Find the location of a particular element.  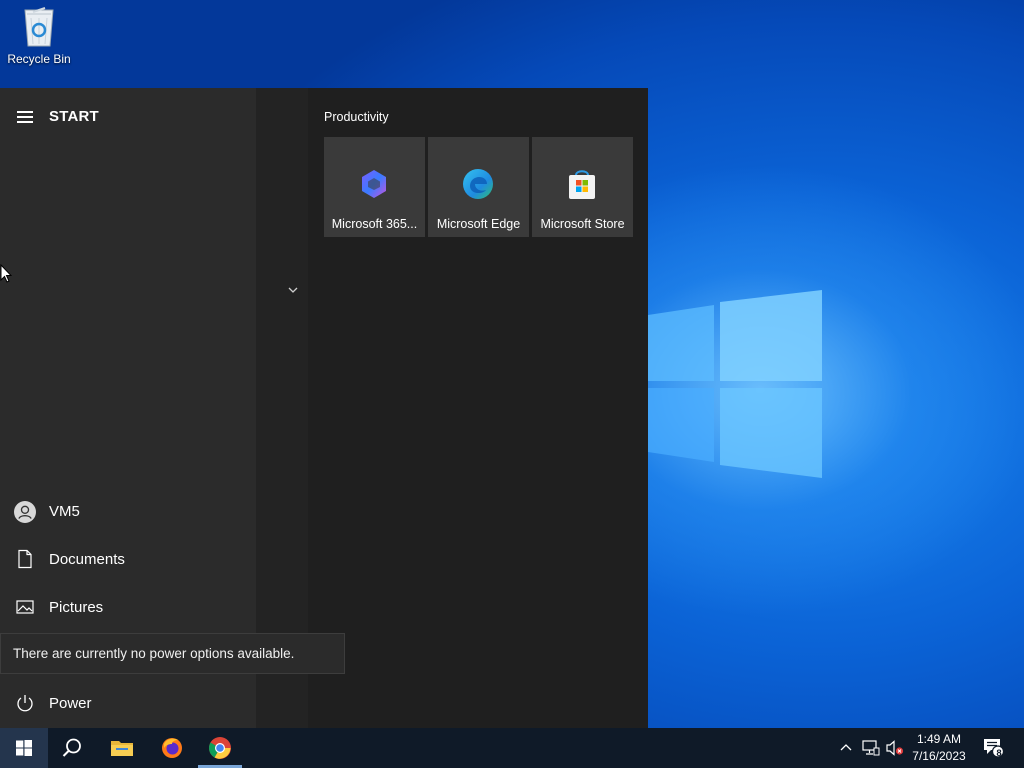

file-explorer-icon is located at coordinates (122, 748).